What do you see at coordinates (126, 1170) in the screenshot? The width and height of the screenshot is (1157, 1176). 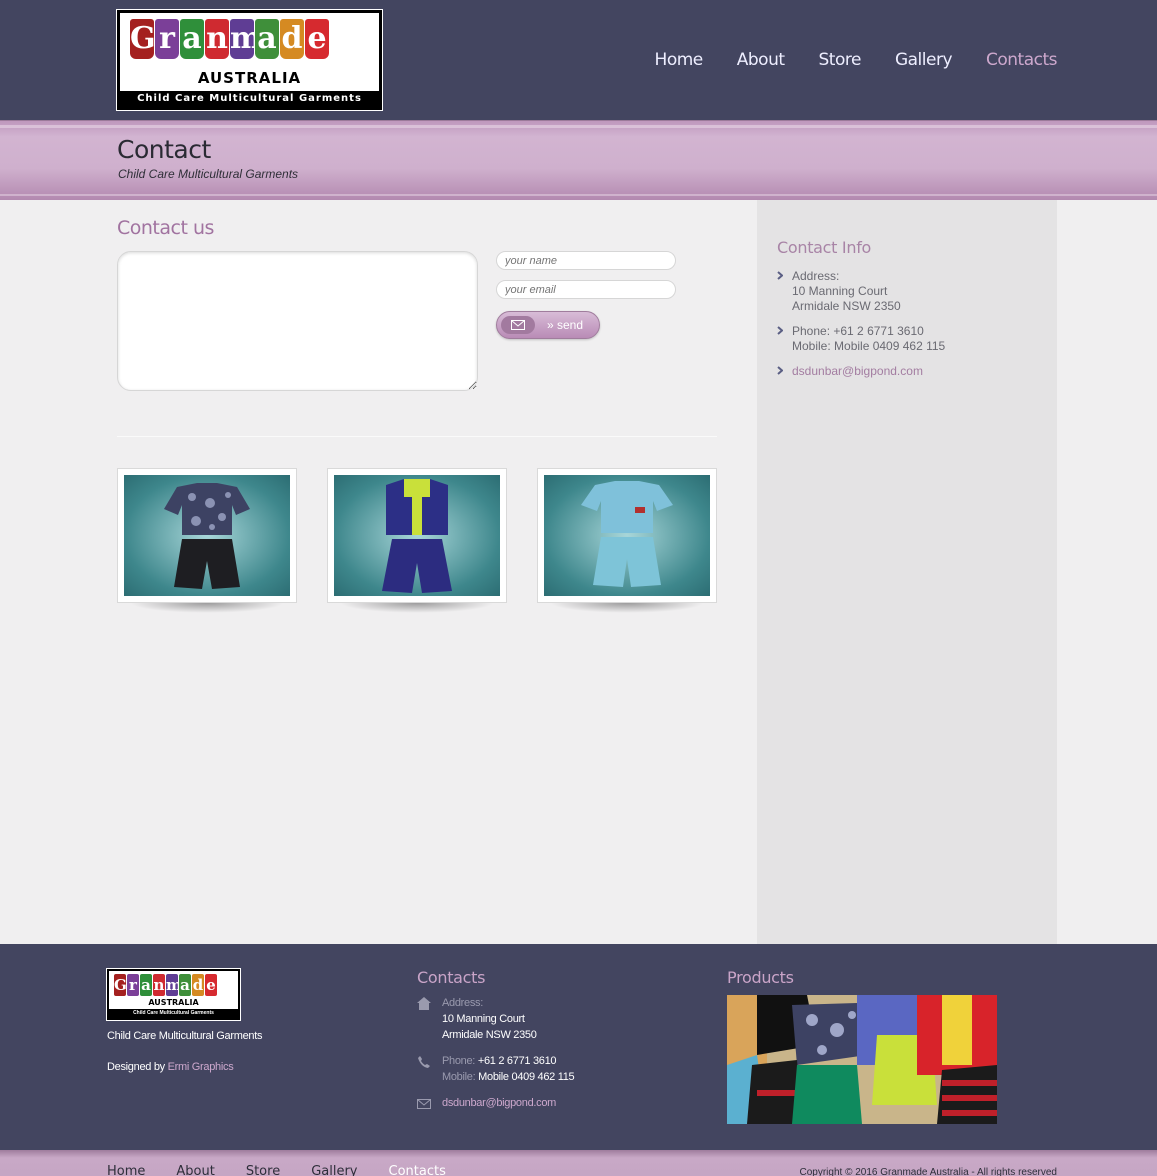 I see `footer-nav-home: Home` at bounding box center [126, 1170].